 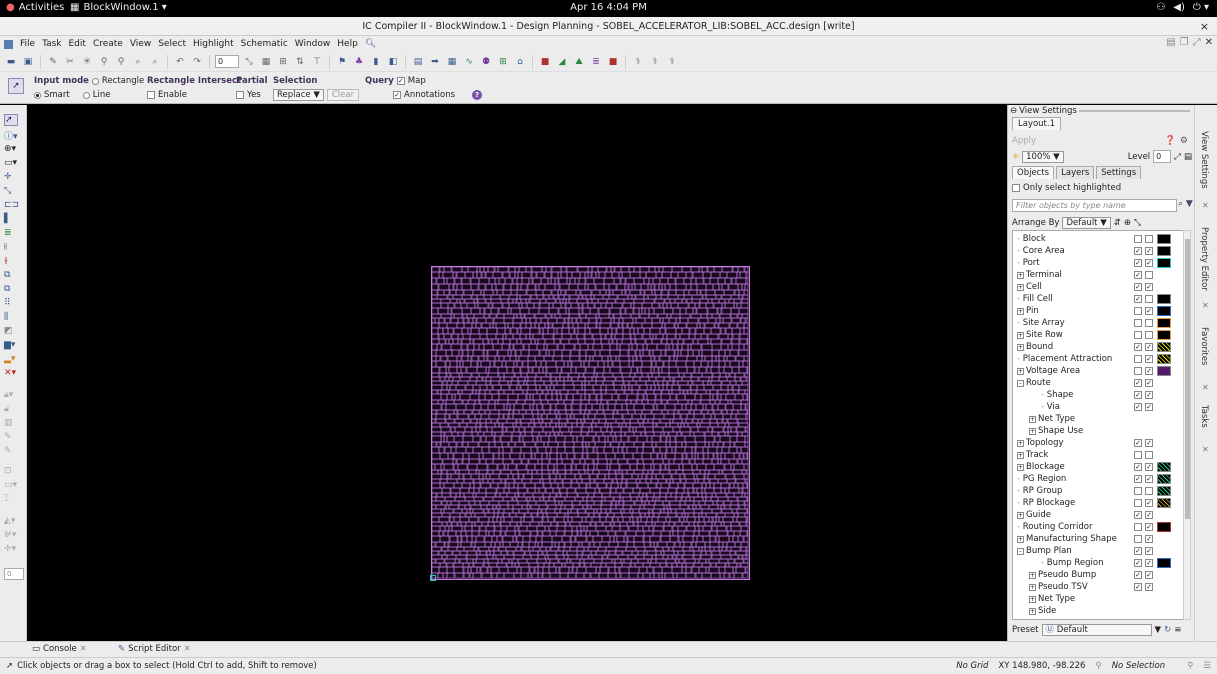 What do you see at coordinates (37, 95) in the screenshot?
I see `smart-radio` at bounding box center [37, 95].